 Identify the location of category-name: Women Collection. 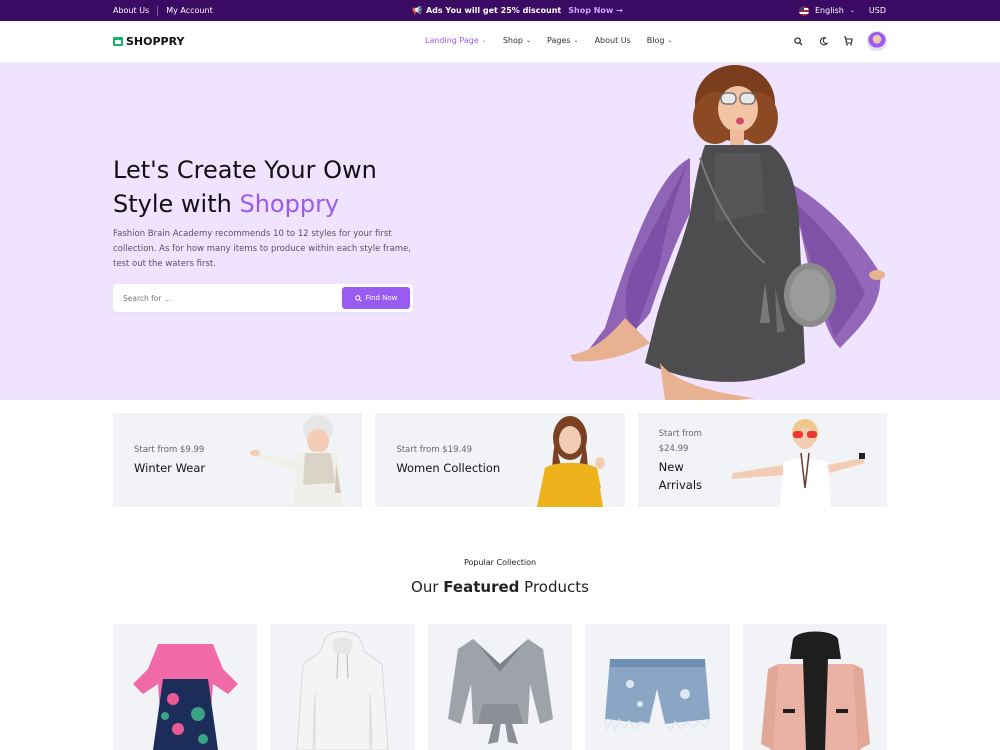
(448, 468).